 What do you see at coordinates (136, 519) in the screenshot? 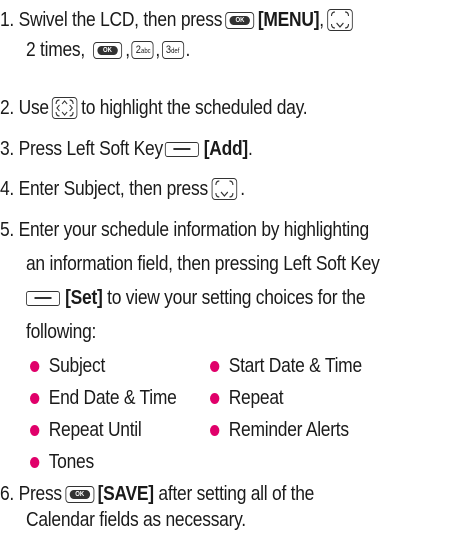
I see `step-6-line-2: Calendar fields as necessary.` at bounding box center [136, 519].